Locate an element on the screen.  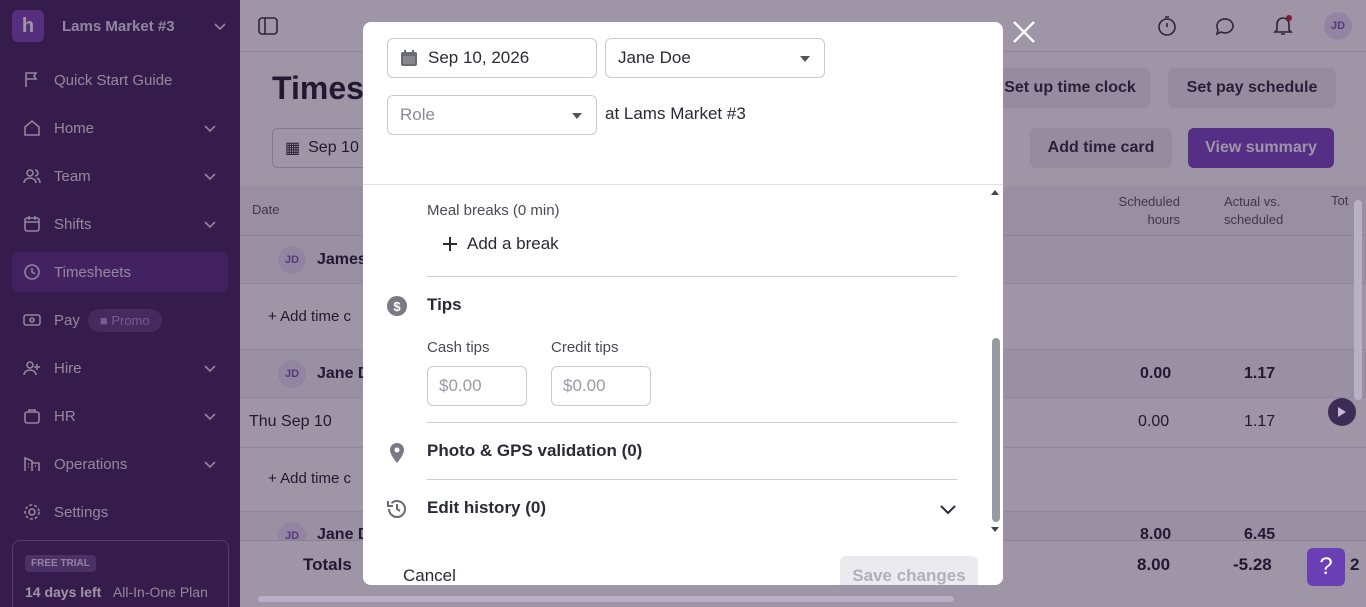
add-break-button: Add a break is located at coordinates (501, 244).